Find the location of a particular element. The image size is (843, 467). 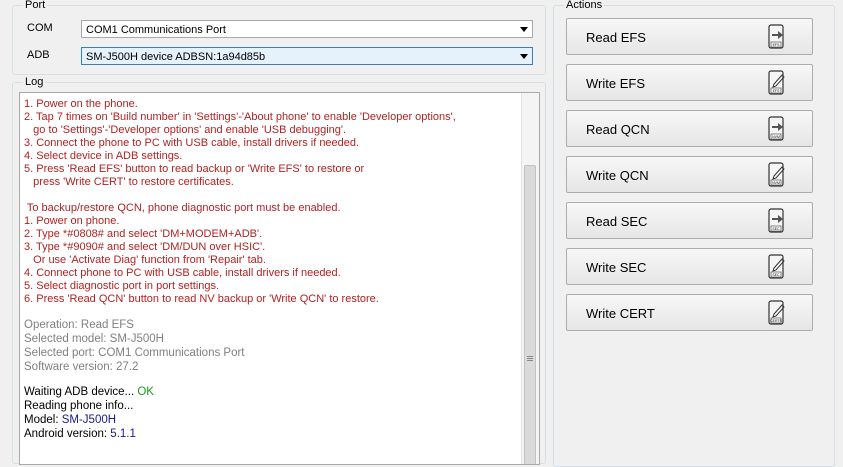

read-qcn-icon: NVM is located at coordinates (776, 128).